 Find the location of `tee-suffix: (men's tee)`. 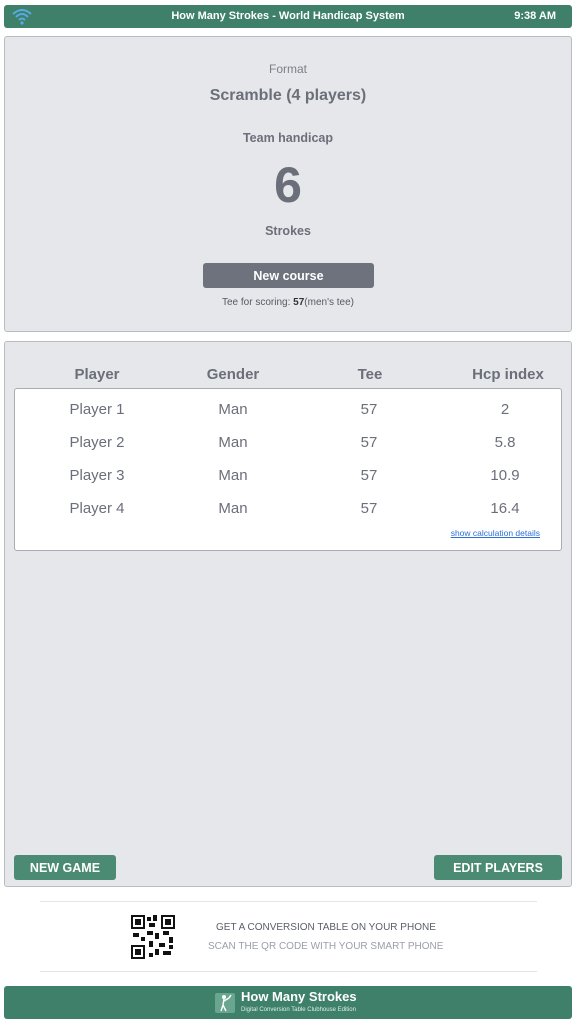

tee-suffix: (men's tee) is located at coordinates (329, 302).